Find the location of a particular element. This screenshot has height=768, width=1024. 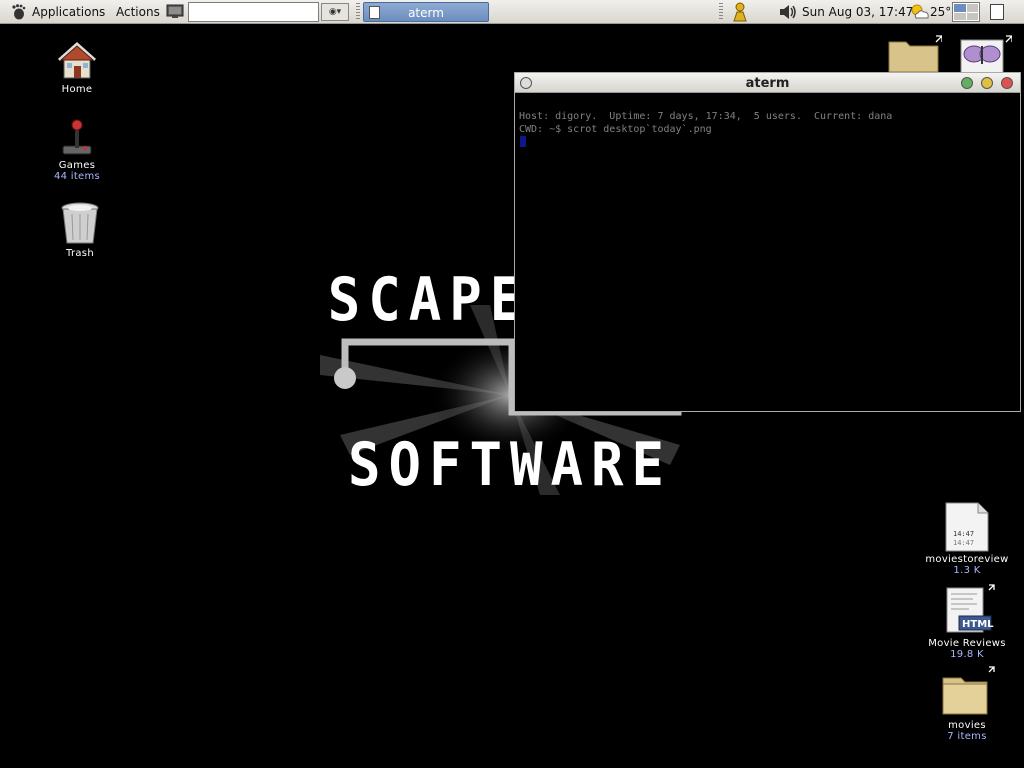

desktop-icon-moviestoreview: 14:47 14:47 moviestoreview 1.3 K is located at coordinates (967, 539).